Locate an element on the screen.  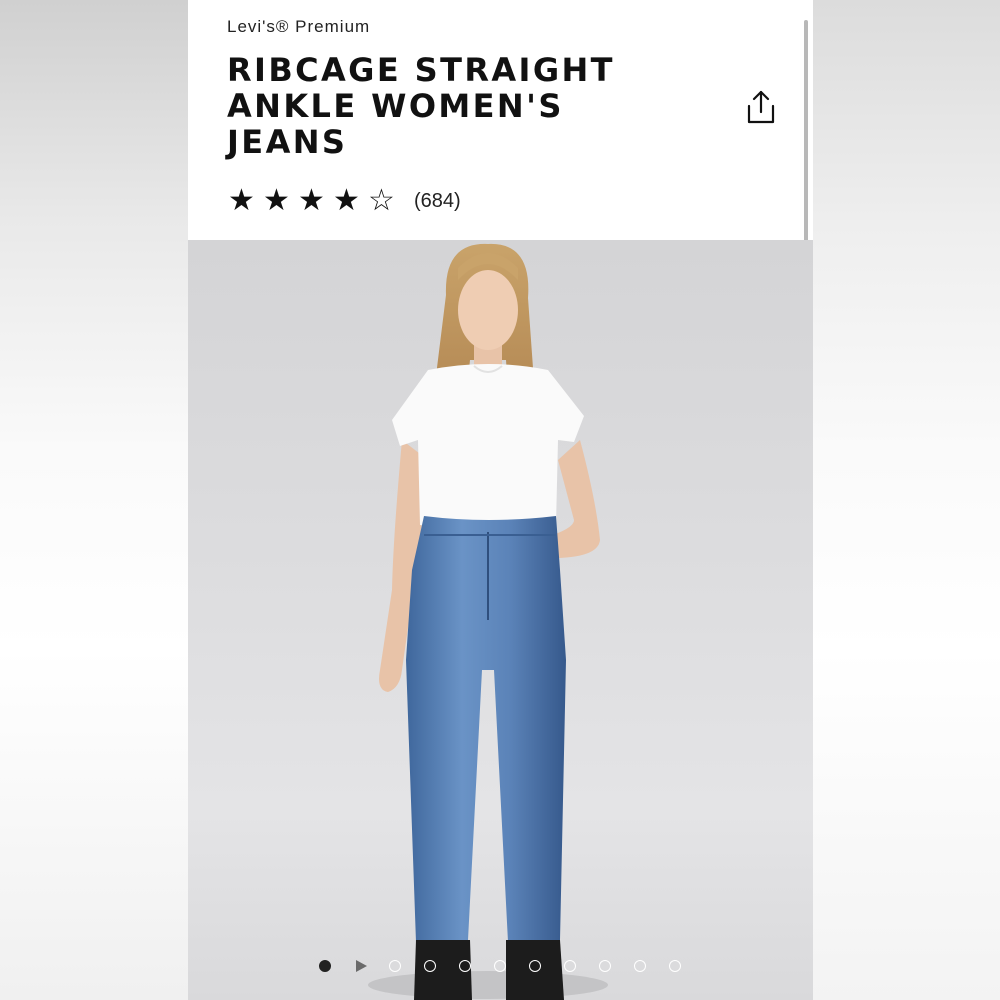
gallery-video-dot is located at coordinates (361, 966).